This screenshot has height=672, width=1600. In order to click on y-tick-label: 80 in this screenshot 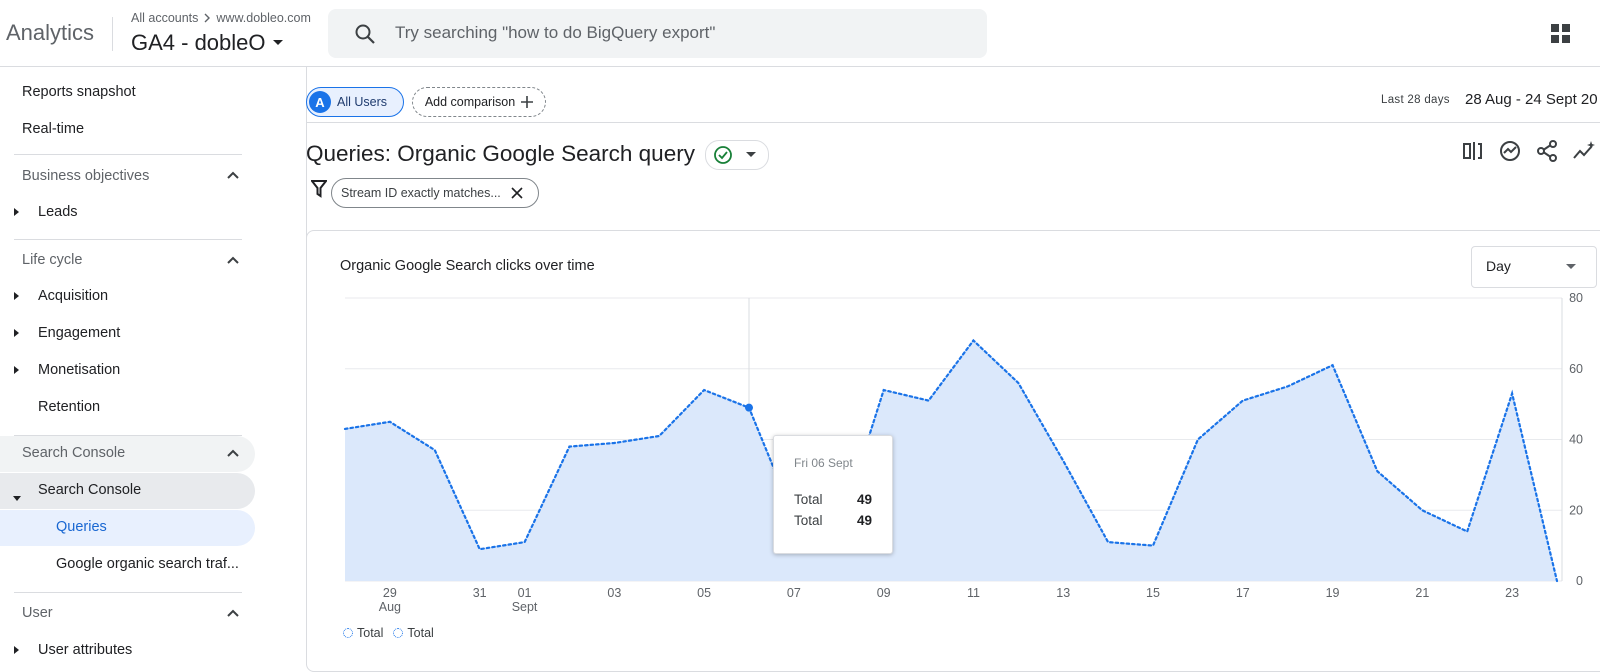, I will do `click(1576, 298)`.